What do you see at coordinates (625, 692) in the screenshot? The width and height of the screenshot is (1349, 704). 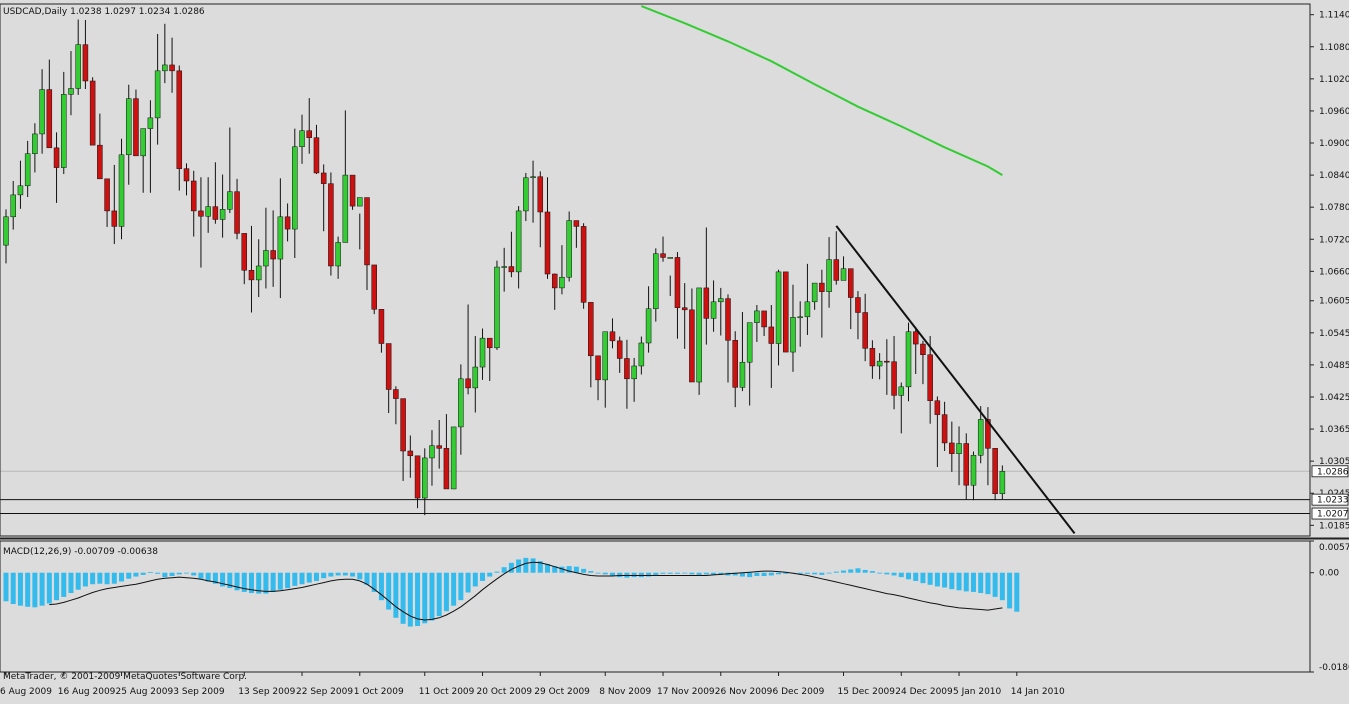 I see `date-tick-label: 8 Nov 2009` at bounding box center [625, 692].